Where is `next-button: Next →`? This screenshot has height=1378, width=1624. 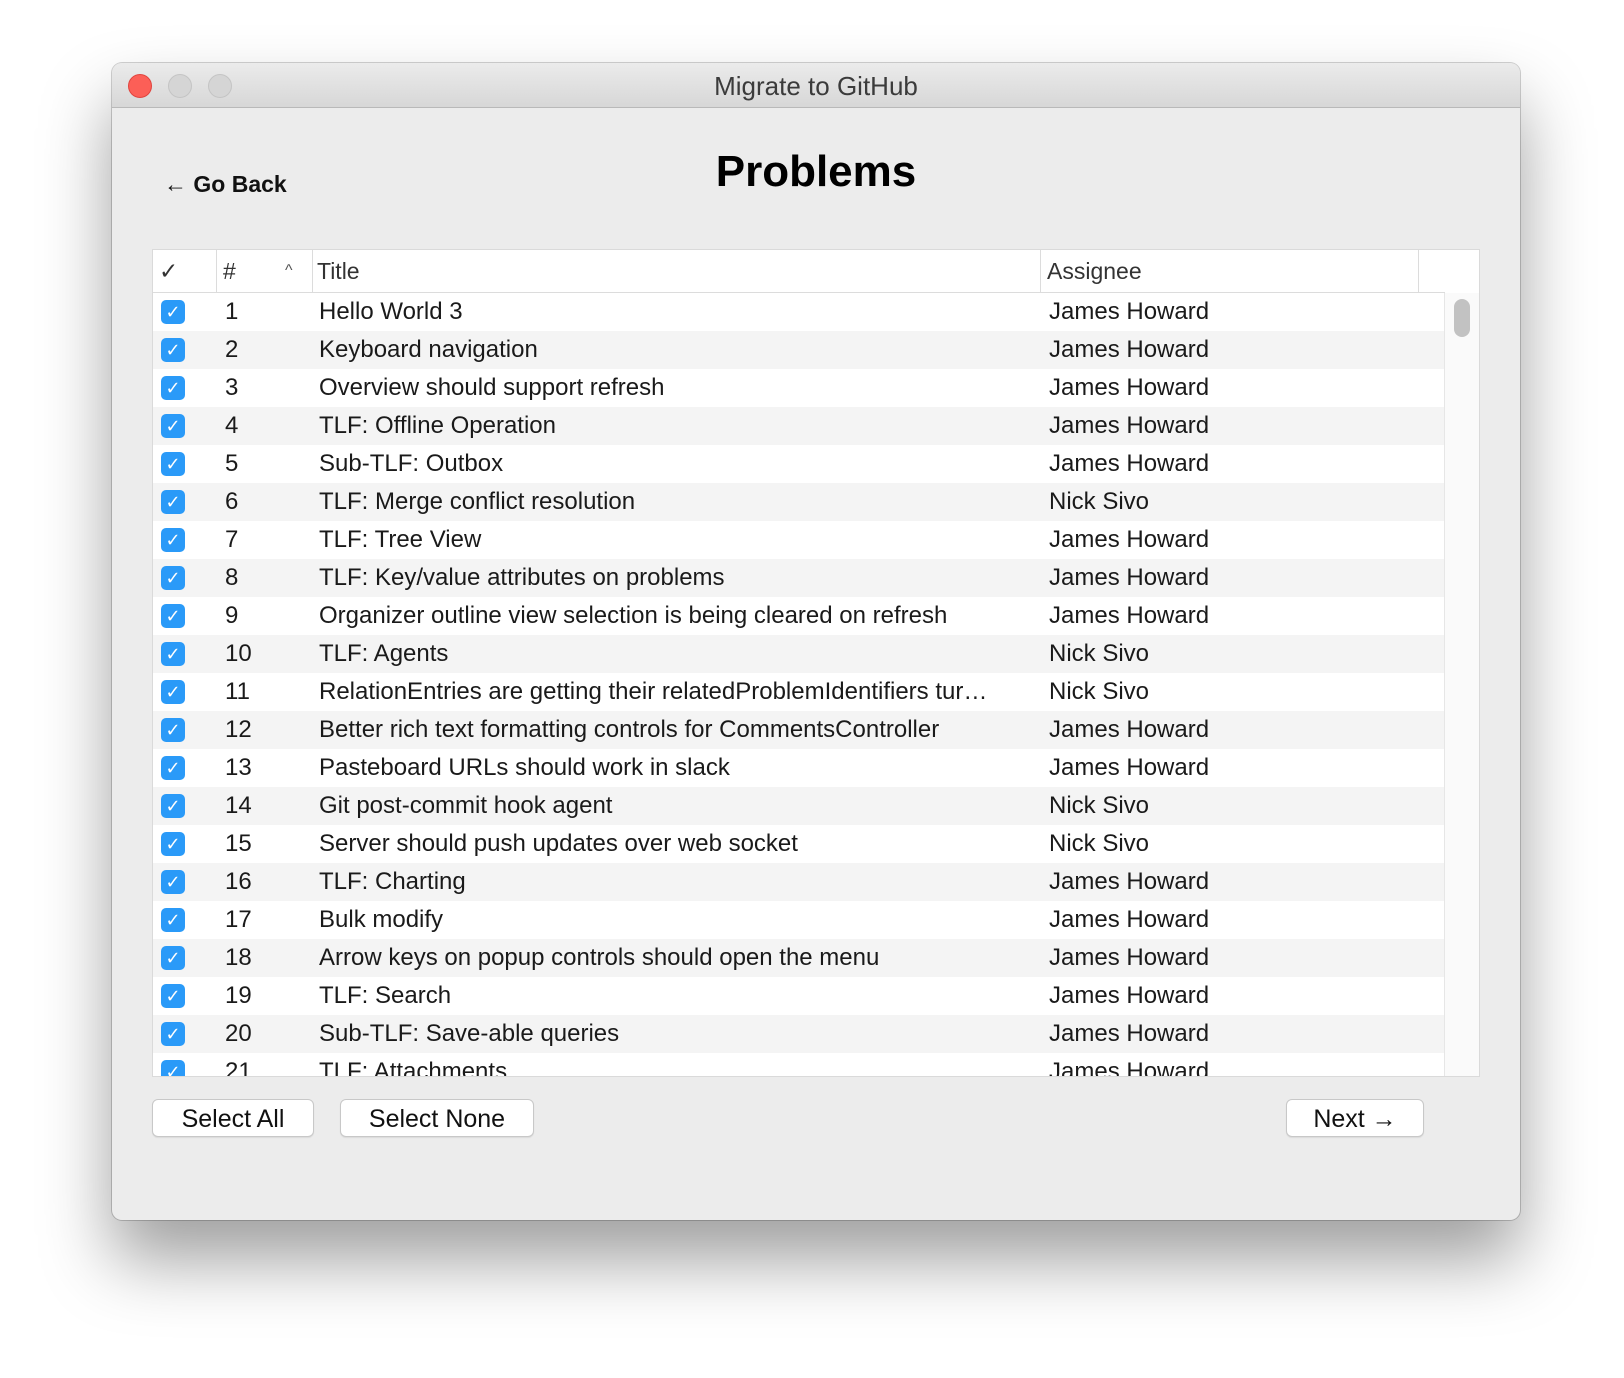
next-button: Next → is located at coordinates (1355, 1118).